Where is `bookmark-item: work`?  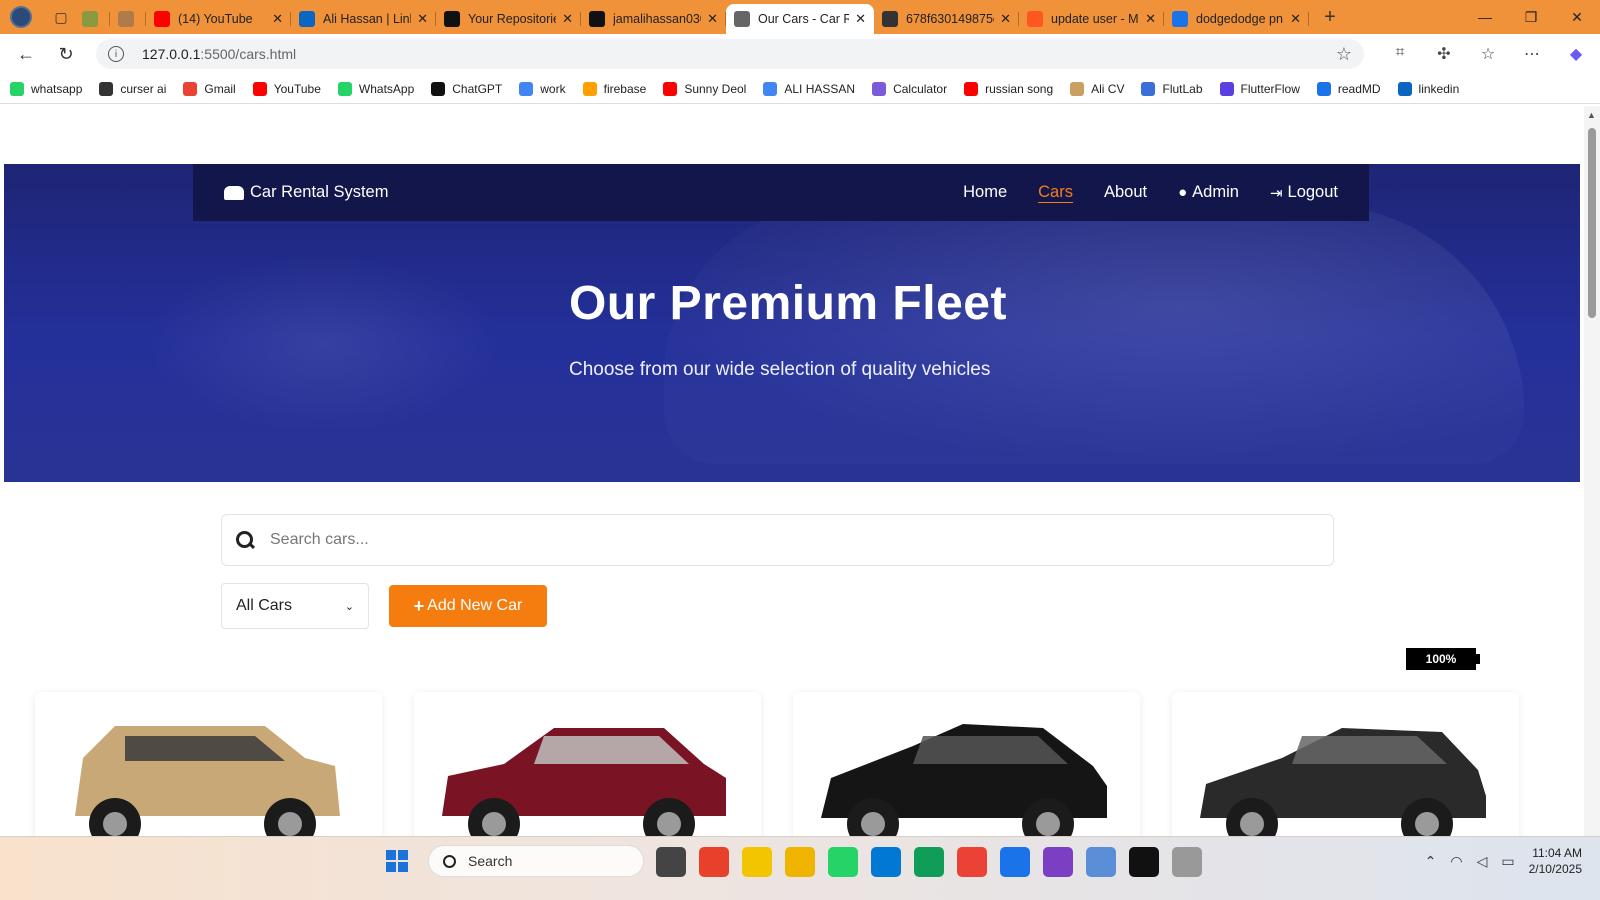 bookmark-item: work is located at coordinates (542, 88).